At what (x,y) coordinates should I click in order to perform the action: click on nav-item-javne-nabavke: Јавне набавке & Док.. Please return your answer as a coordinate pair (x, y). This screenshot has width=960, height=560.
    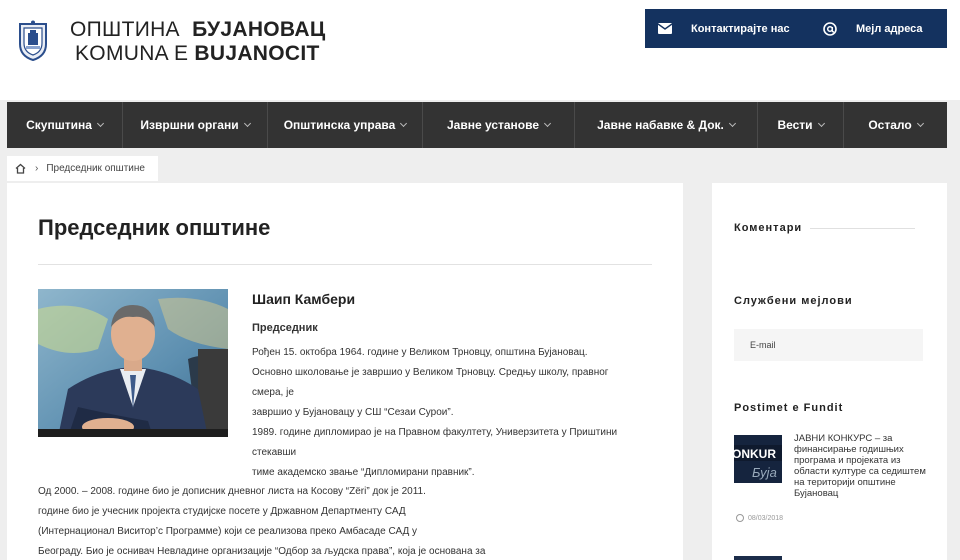
    Looking at the image, I should click on (666, 125).